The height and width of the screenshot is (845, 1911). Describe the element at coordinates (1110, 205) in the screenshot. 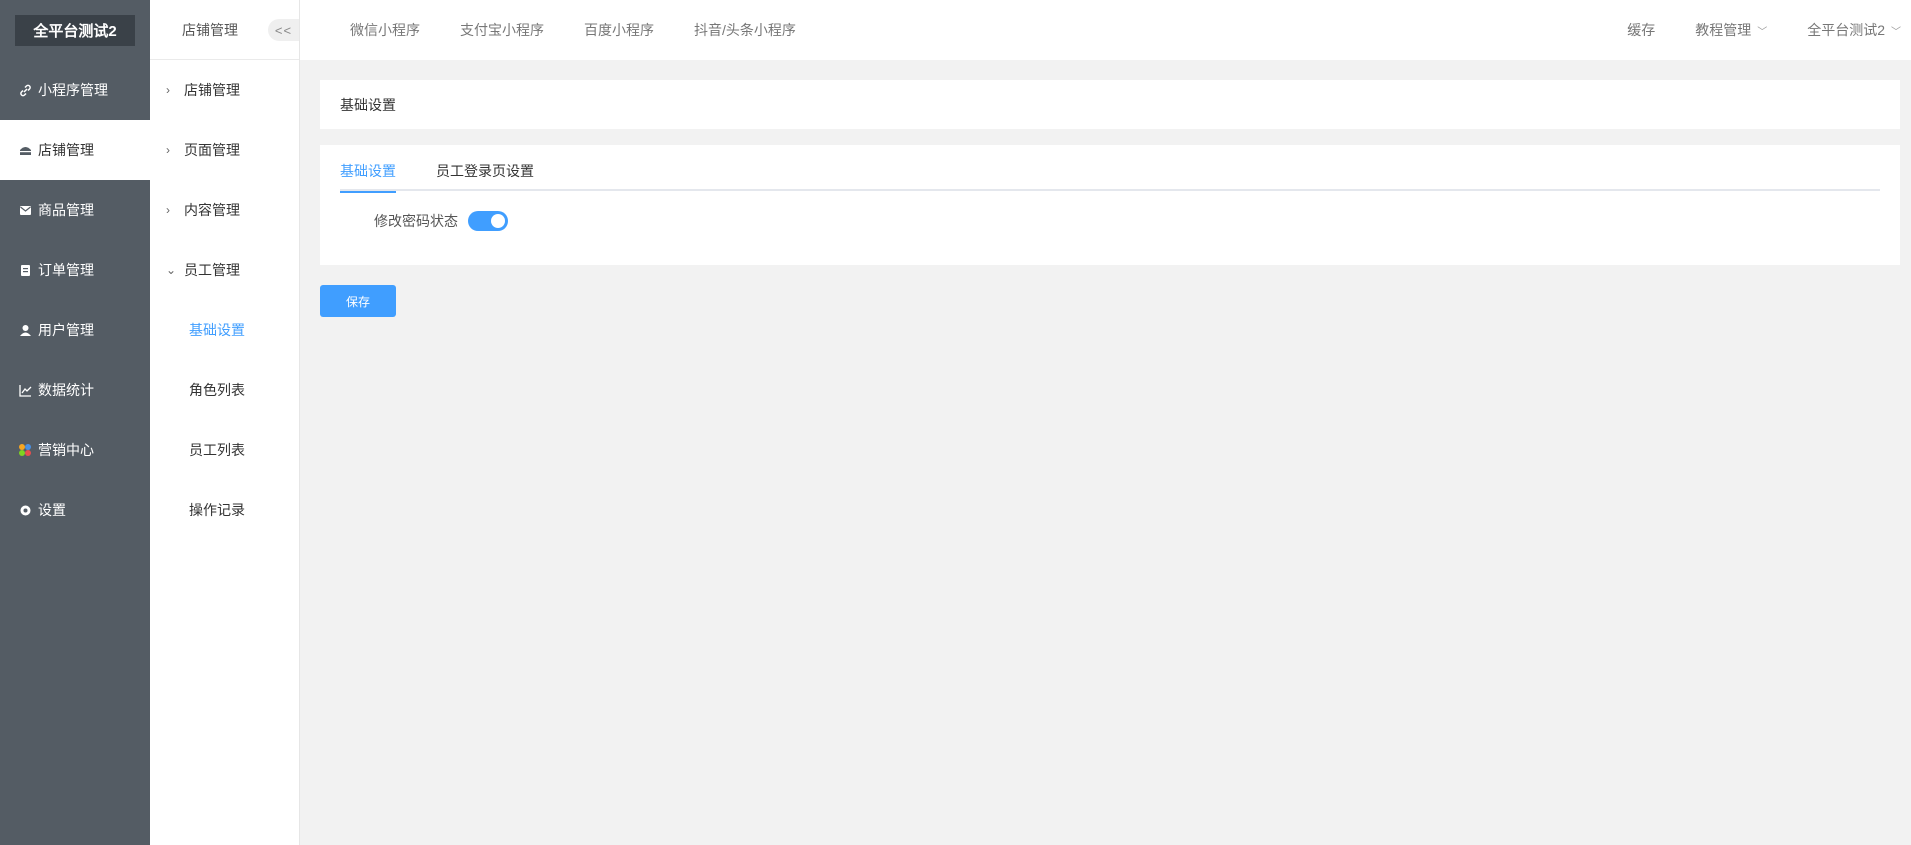

I see `settings-card: 基础设置 员工登录页设置 修改密码状态` at that location.